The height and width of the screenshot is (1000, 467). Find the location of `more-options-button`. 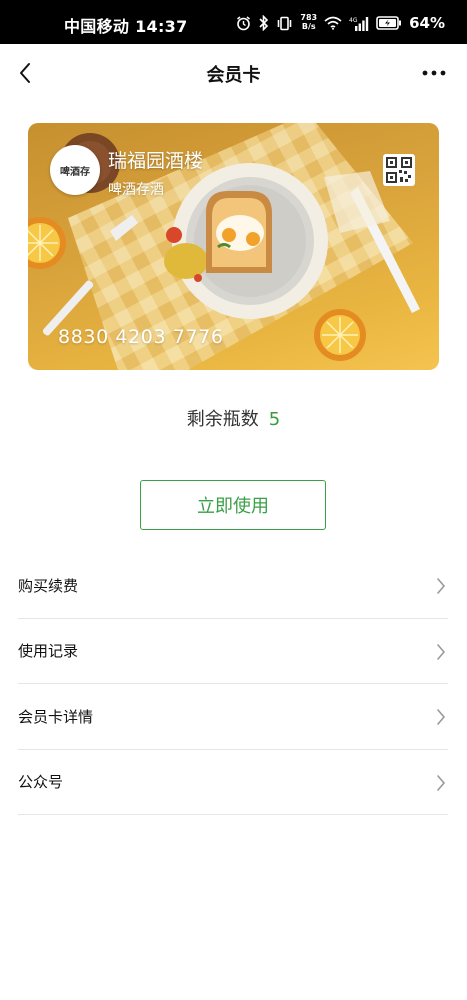

more-options-button is located at coordinates (434, 73).